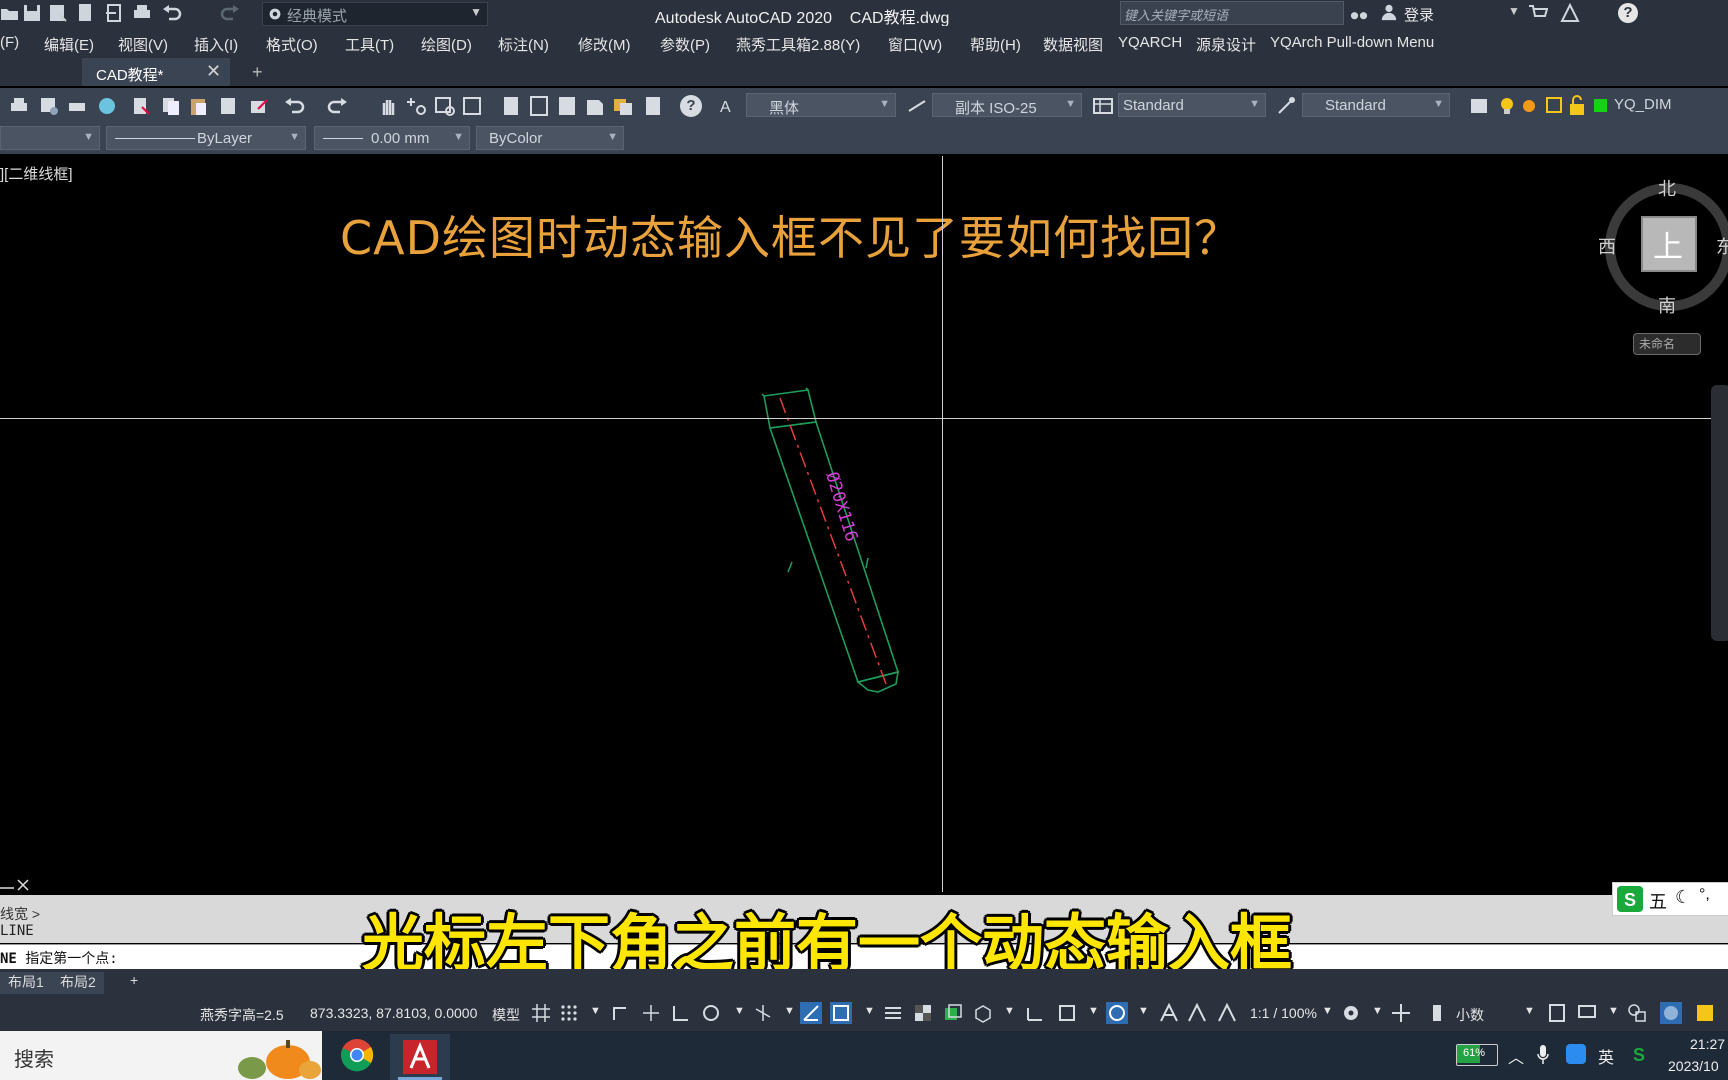 This screenshot has height=1080, width=1728. I want to click on menu-window: 窗口(W), so click(915, 44).